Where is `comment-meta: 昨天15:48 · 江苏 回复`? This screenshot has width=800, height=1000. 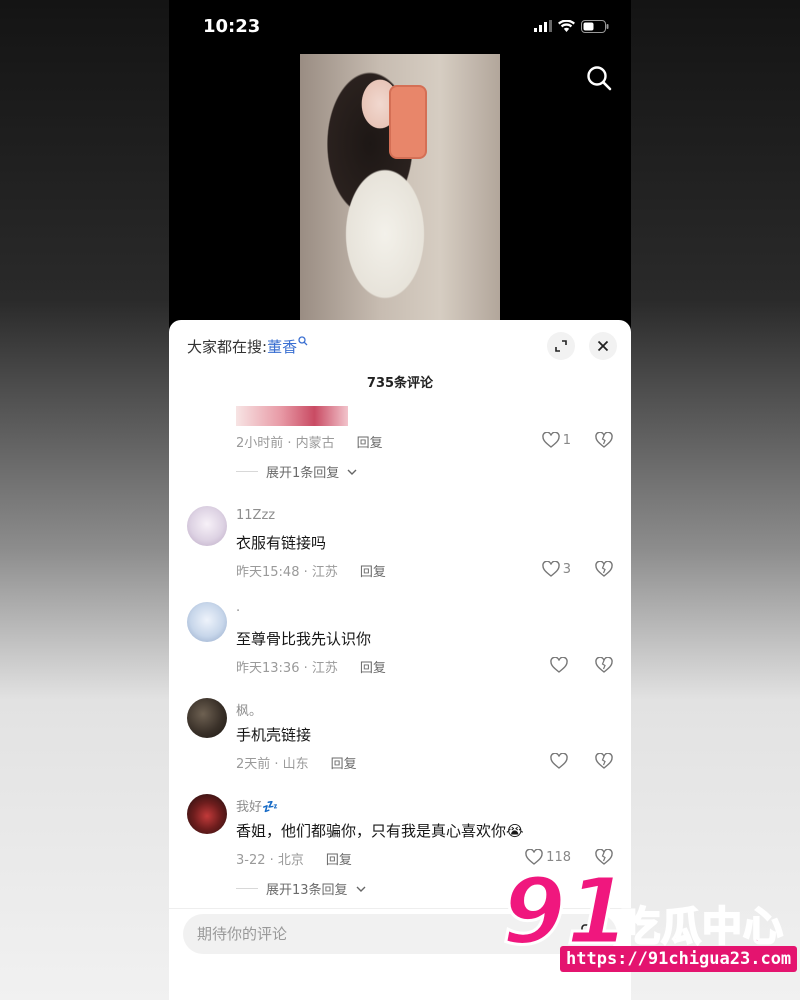 comment-meta: 昨天15:48 · 江苏 回复 is located at coordinates (311, 570).